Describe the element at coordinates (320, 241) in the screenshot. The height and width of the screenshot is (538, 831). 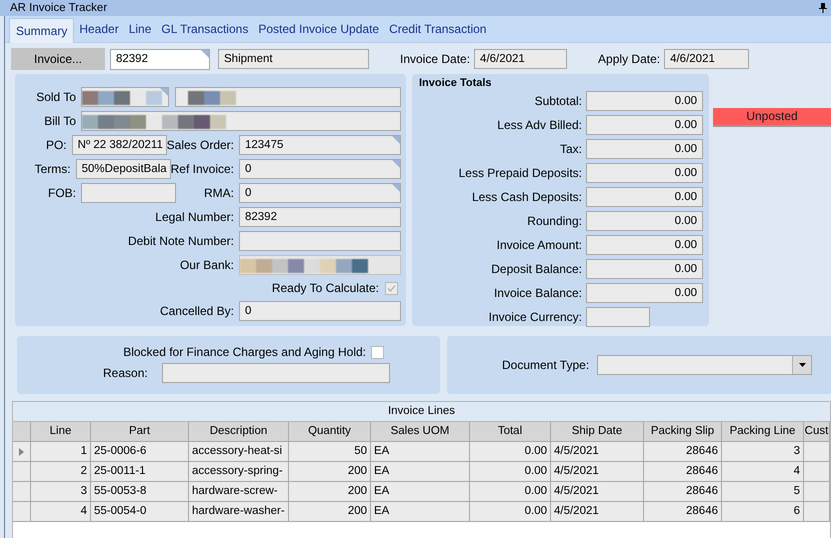
I see `debit-note-number-field` at that location.